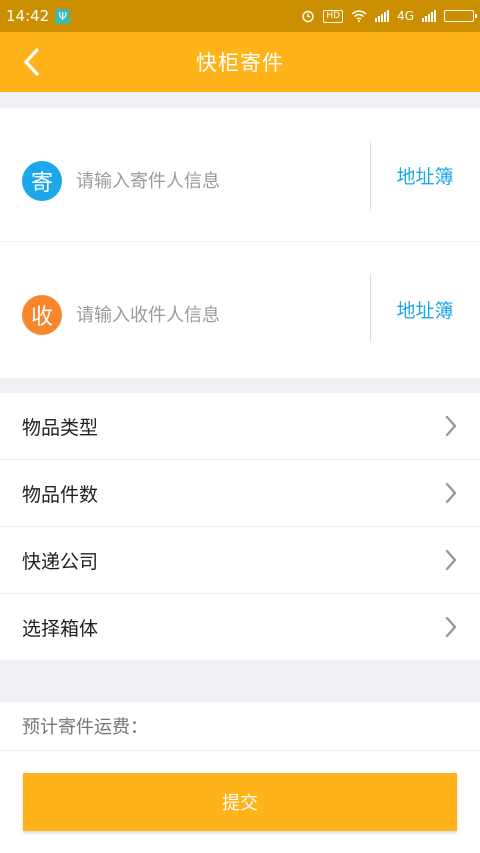  I want to click on menu-item-select-box: 选择箱体, so click(240, 627).